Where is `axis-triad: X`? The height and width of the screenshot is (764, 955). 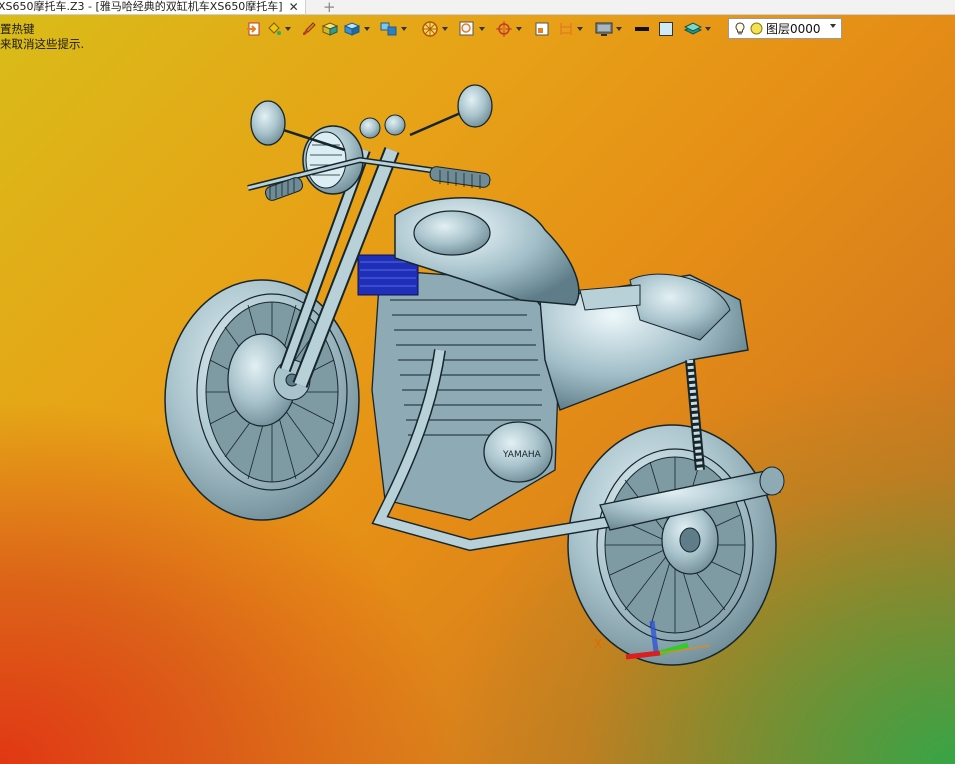
axis-triad: X is located at coordinates (653, 646).